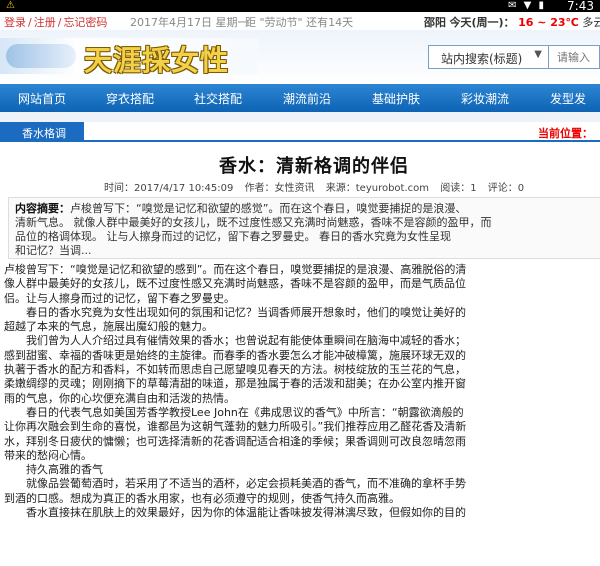 The height and width of the screenshot is (566, 600). I want to click on body-line: 侣。让与人擦身而过的记忆，留下春之罗曼史。, so click(119, 298).